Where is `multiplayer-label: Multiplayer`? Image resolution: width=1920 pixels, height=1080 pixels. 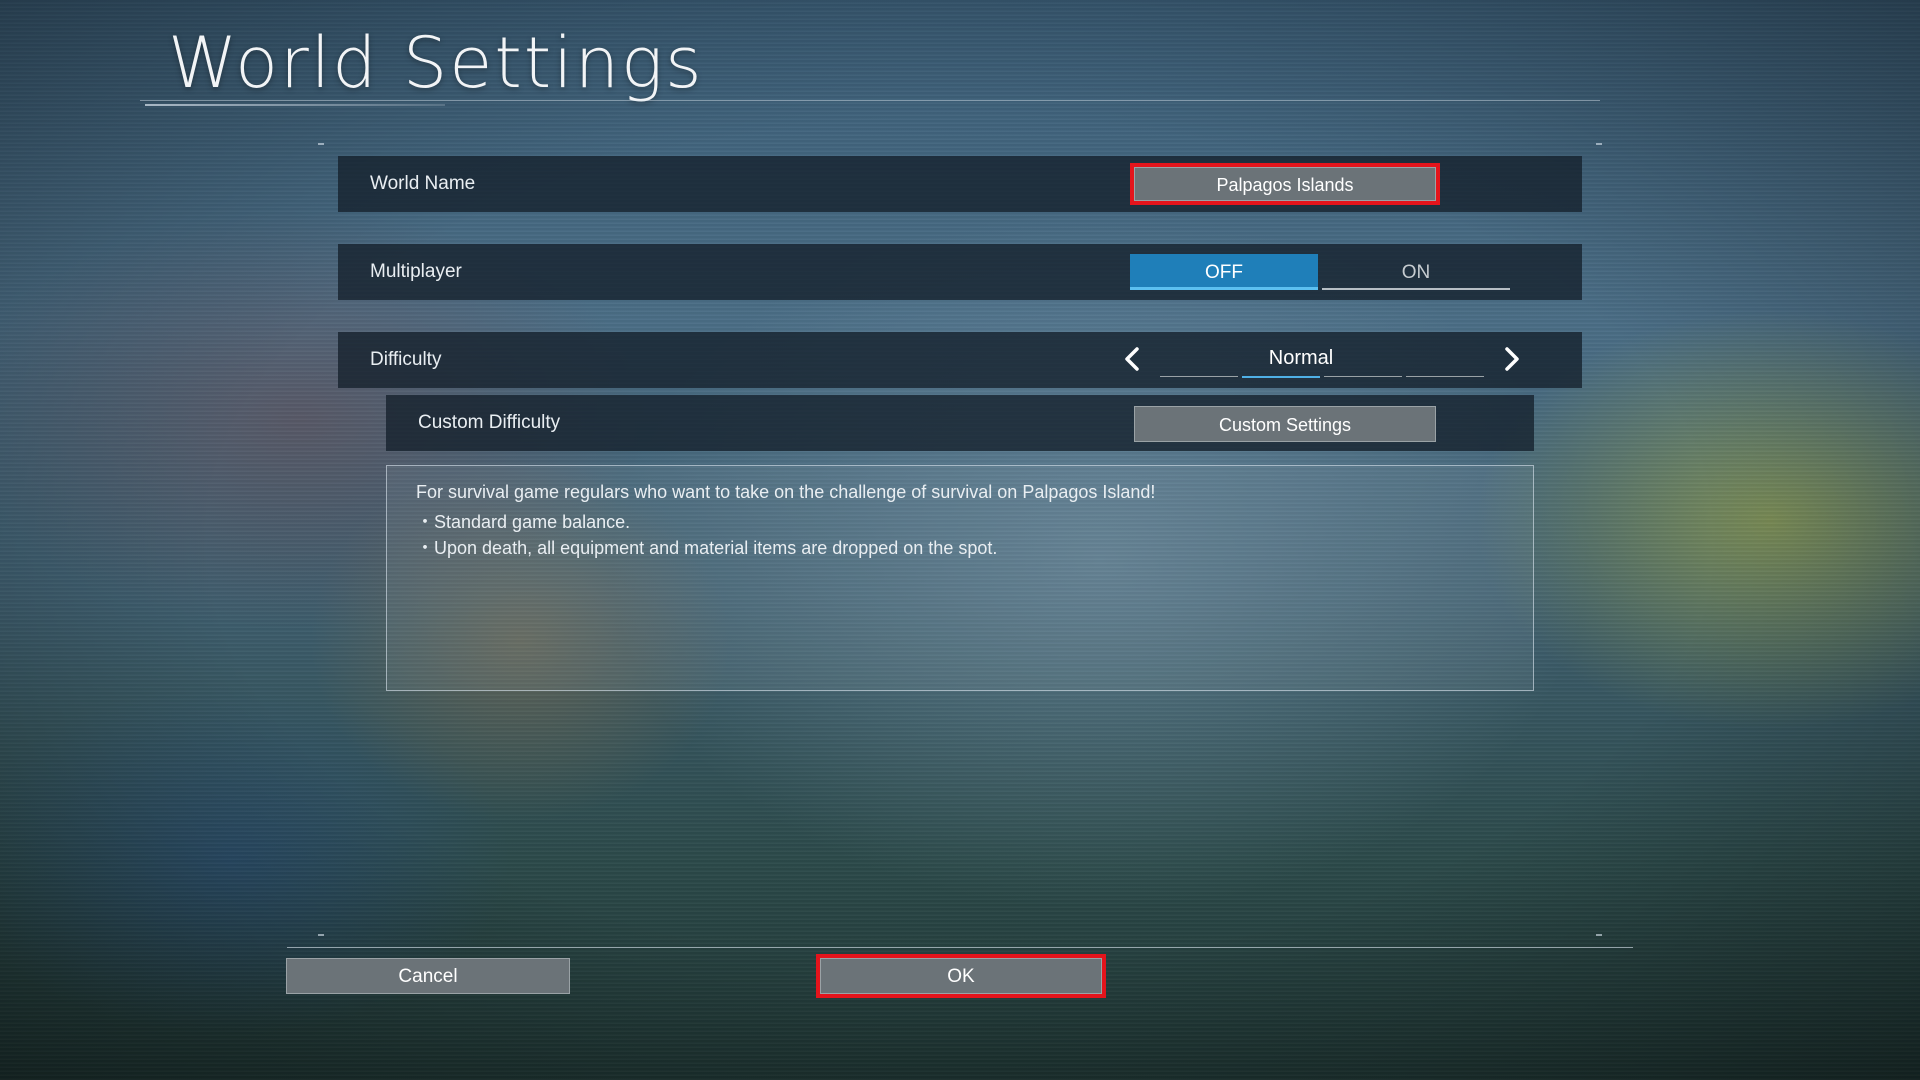 multiplayer-label: Multiplayer is located at coordinates (416, 271).